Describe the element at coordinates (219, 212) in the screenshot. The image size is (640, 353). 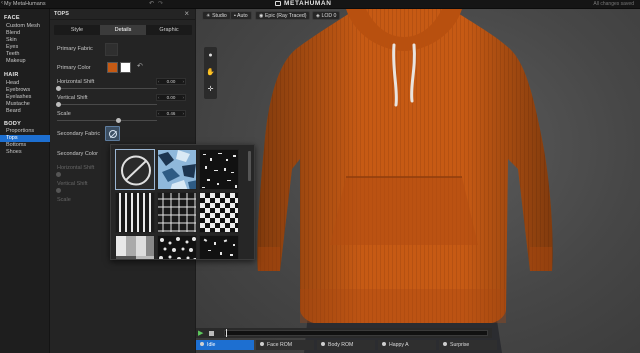
I see `pattern-checkerboard` at that location.